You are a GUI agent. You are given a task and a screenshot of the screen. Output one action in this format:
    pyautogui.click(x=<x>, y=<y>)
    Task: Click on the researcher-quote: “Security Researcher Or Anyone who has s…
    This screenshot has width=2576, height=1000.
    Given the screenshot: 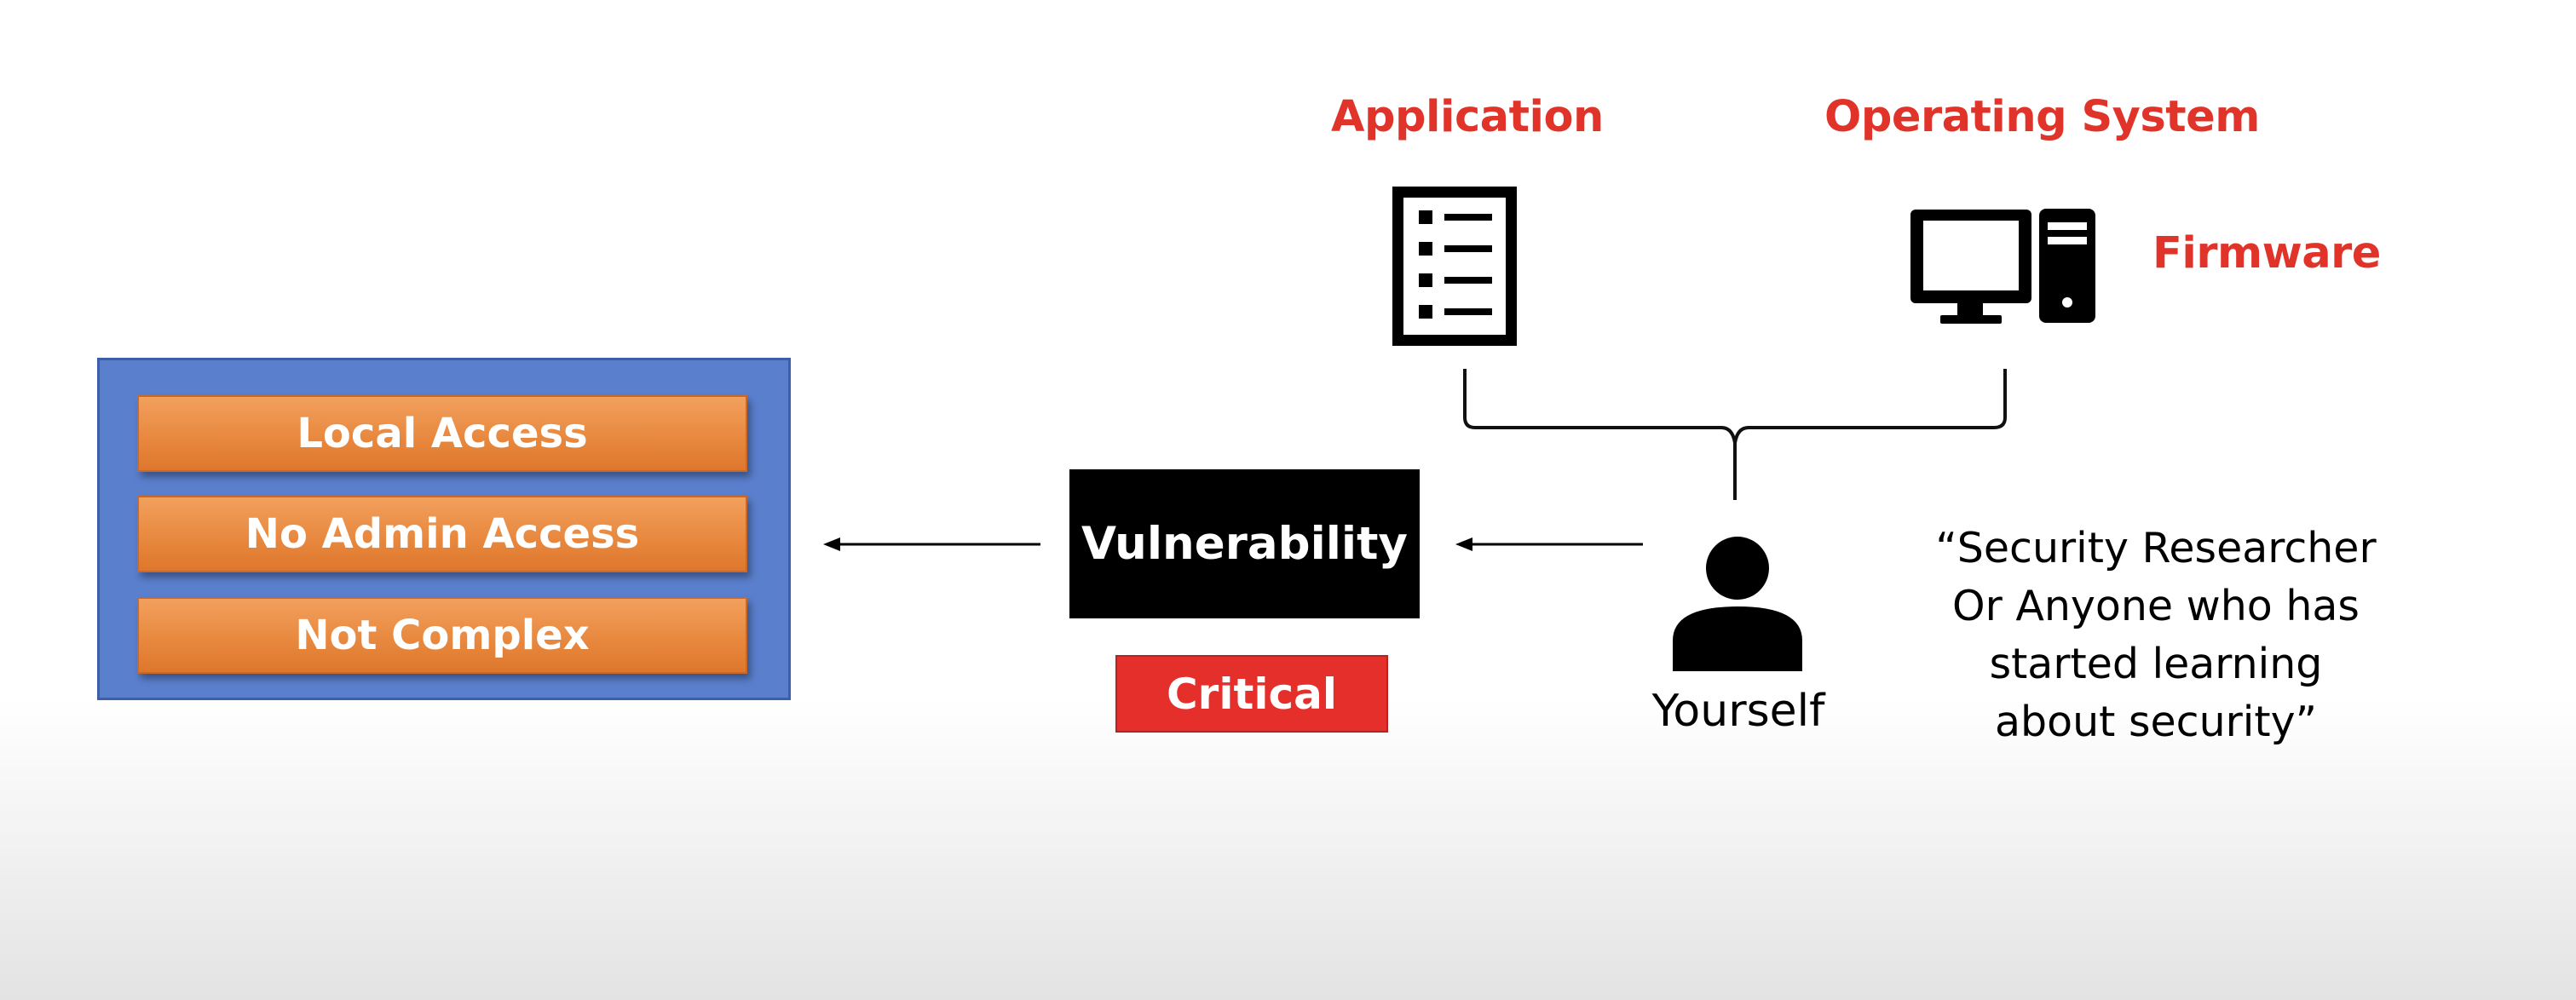 What is the action you would take?
    pyautogui.click(x=2156, y=635)
    